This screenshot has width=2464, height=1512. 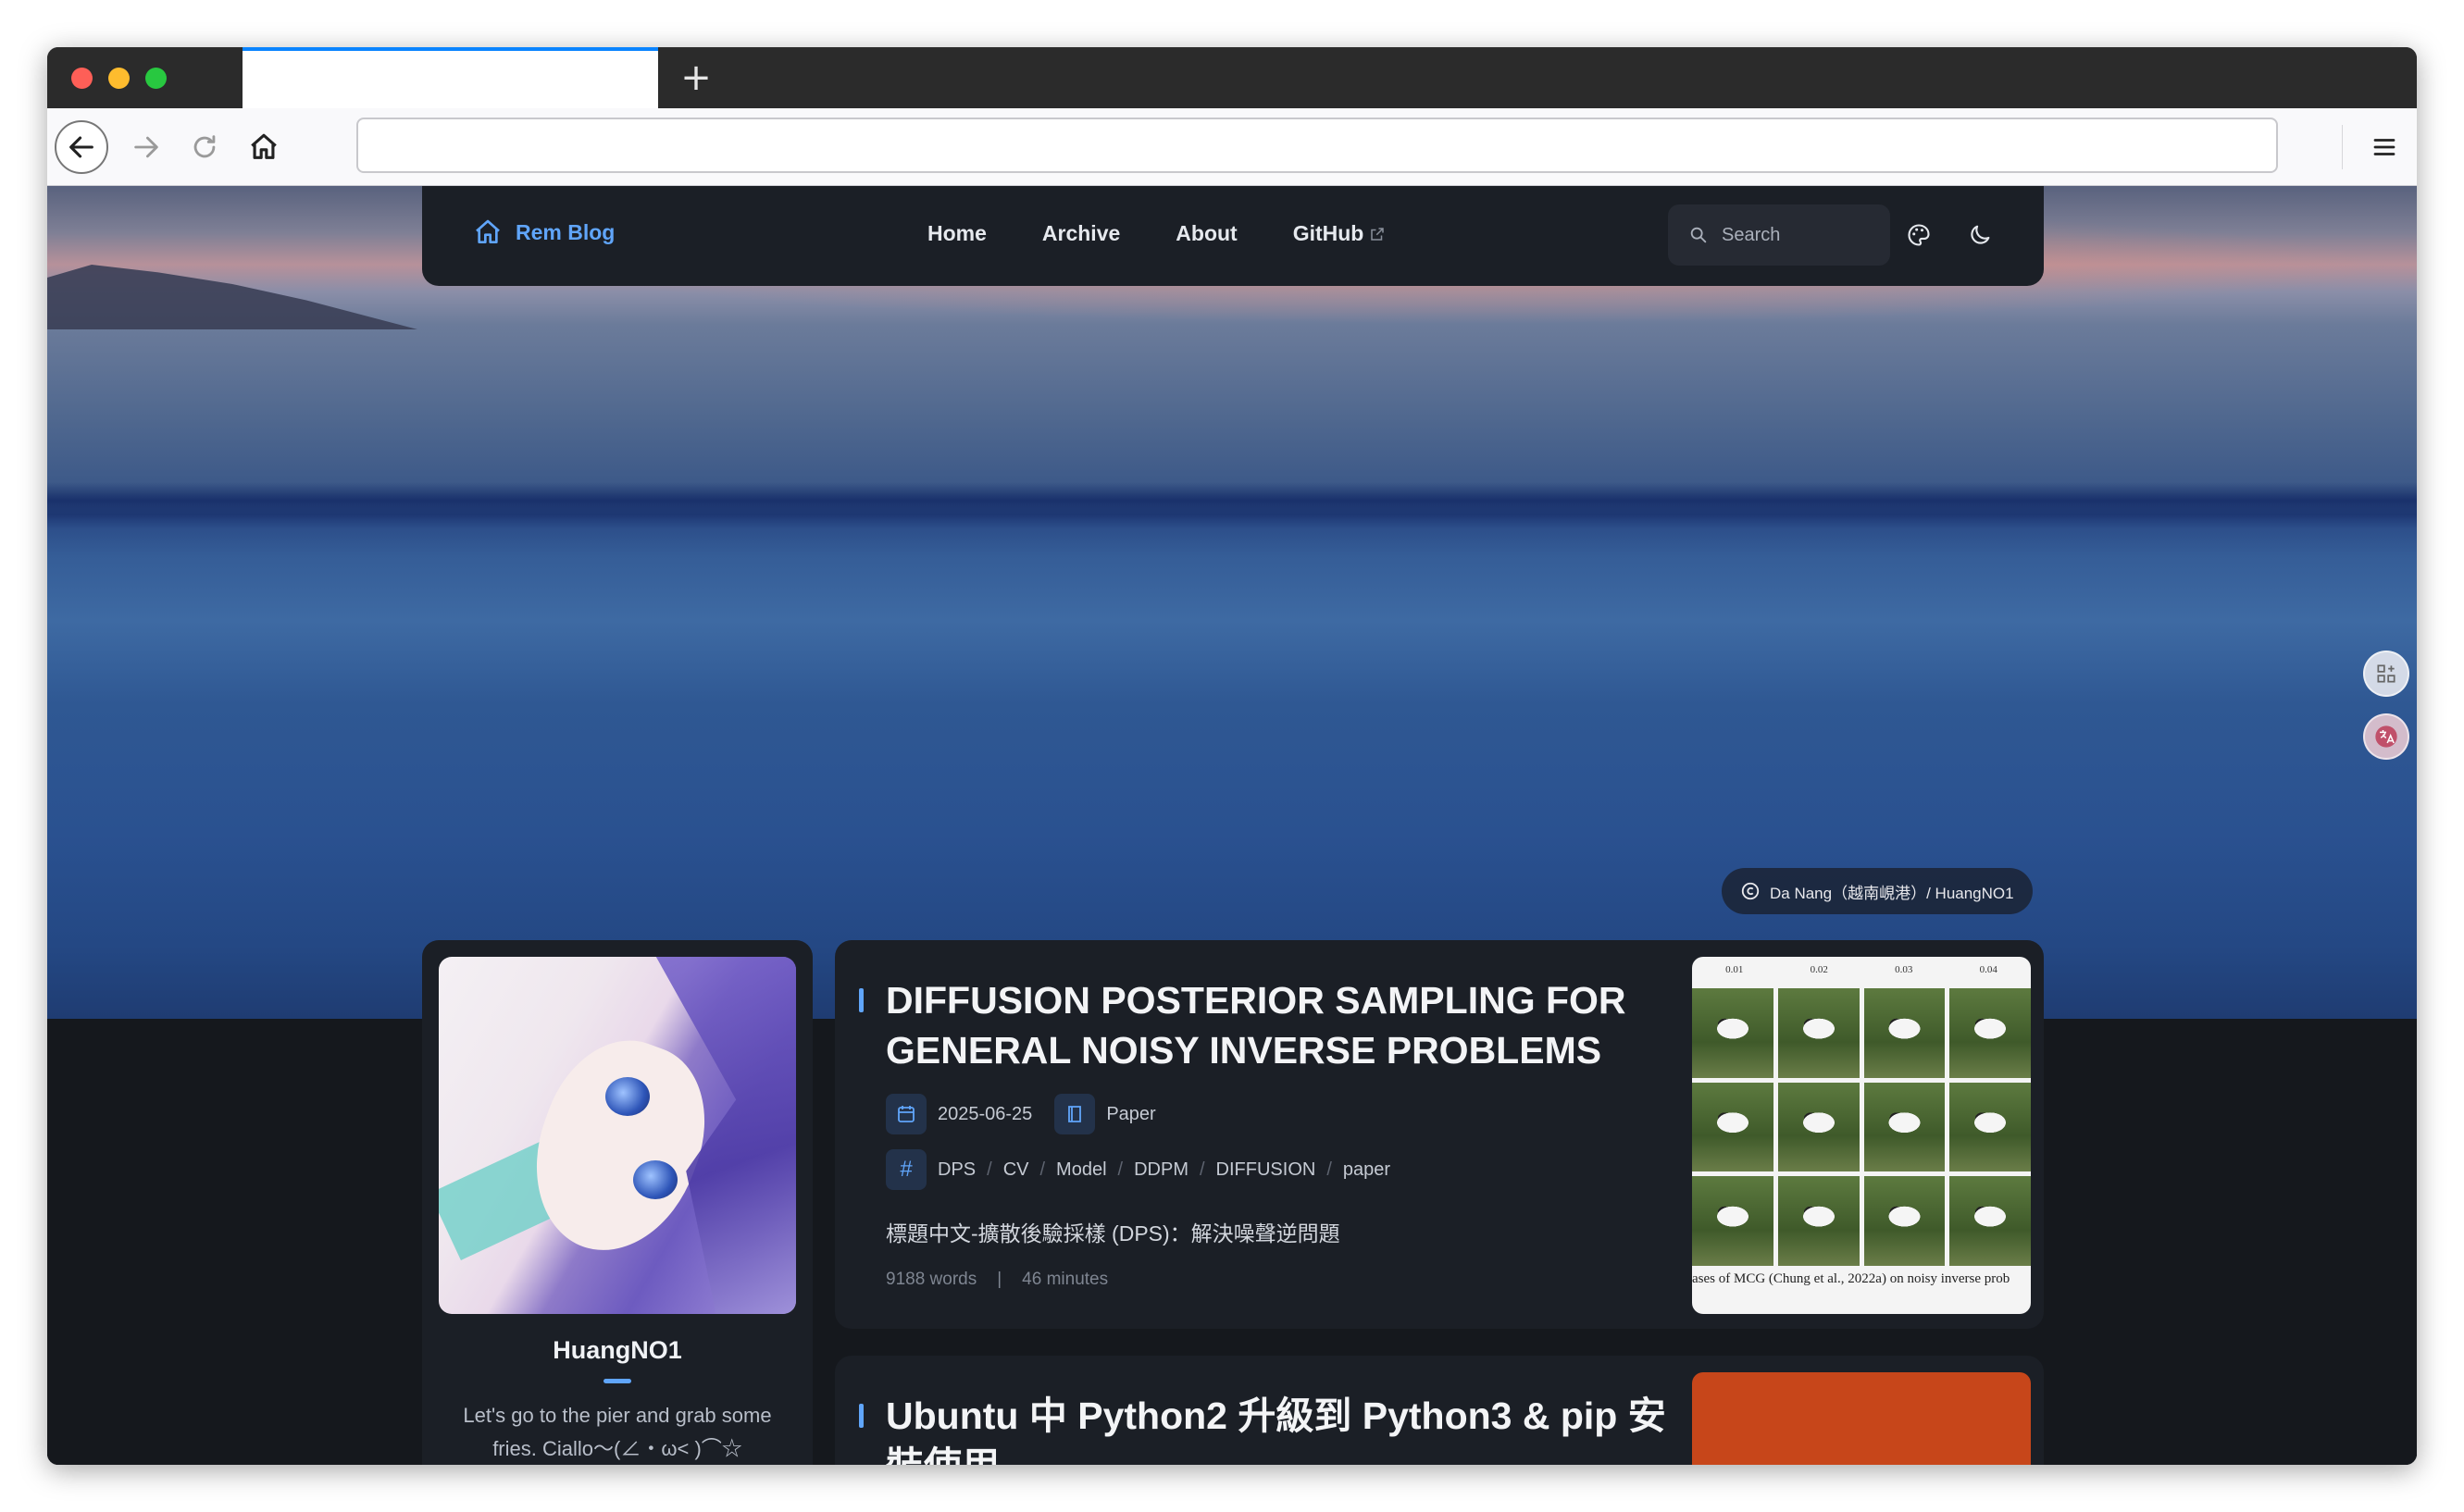 What do you see at coordinates (1734, 970) in the screenshot?
I see `thumbnail-label: 0.01` at bounding box center [1734, 970].